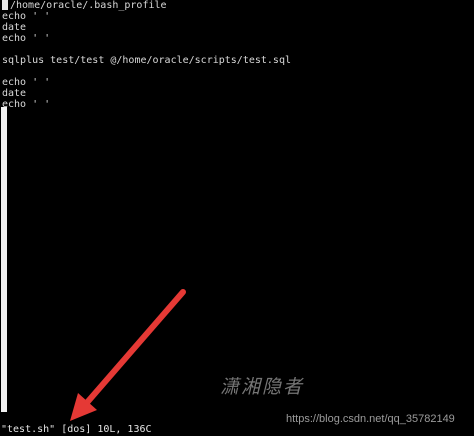 This screenshot has height=436, width=474. What do you see at coordinates (14, 27) in the screenshot?
I see `terminal-line-3: date` at bounding box center [14, 27].